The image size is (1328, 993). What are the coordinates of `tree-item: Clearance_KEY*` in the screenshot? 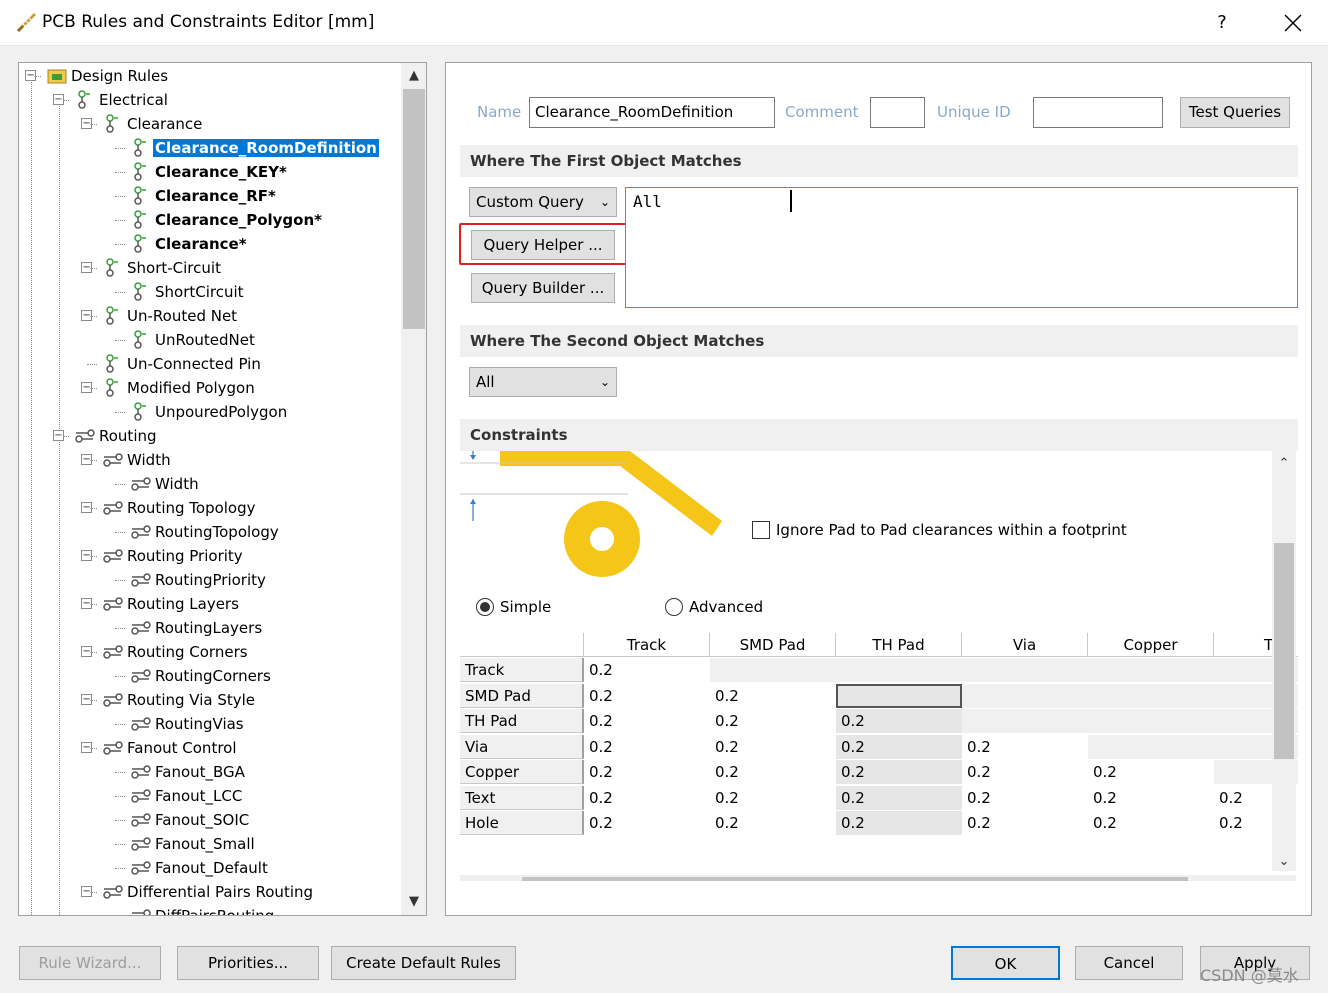 It's located at (199, 172).